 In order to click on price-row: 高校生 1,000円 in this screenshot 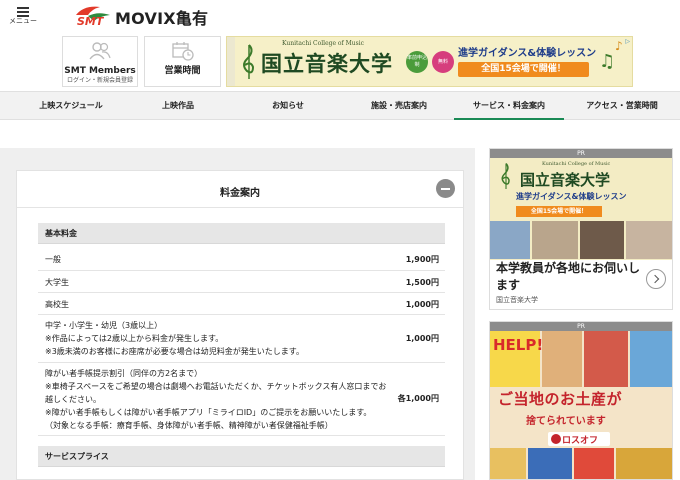, I will do `click(241, 304)`.